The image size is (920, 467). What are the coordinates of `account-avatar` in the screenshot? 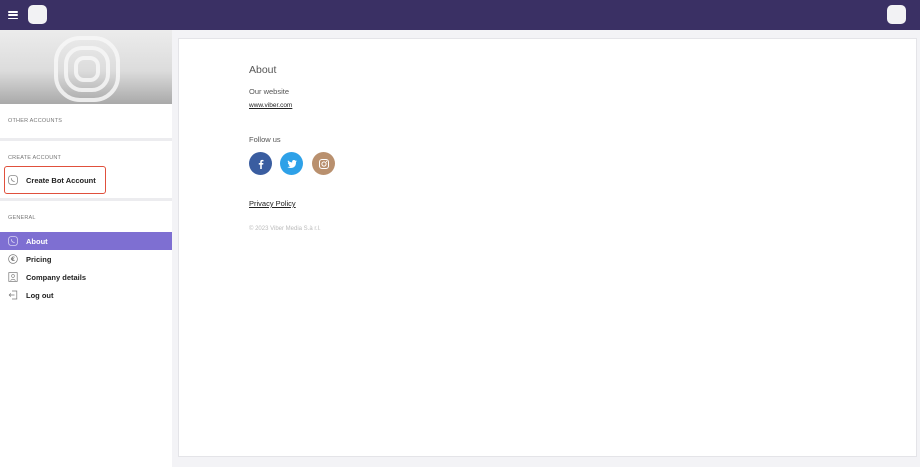 It's located at (896, 14).